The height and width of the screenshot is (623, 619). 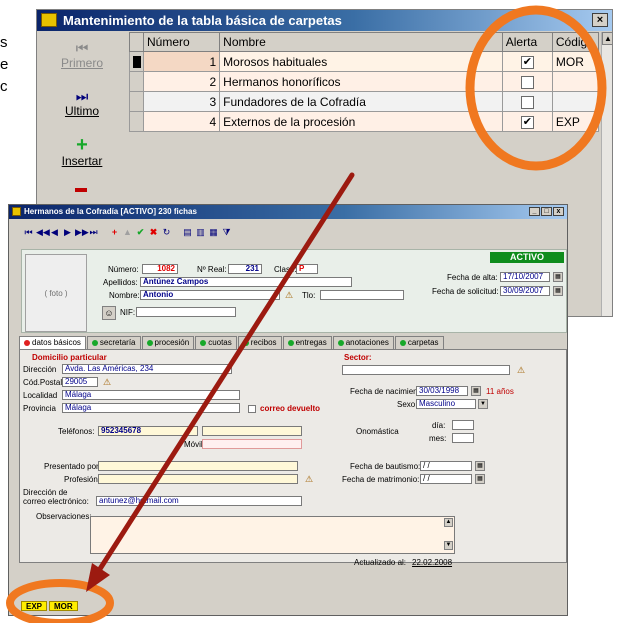 I want to click on mes-field, so click(x=463, y=438).